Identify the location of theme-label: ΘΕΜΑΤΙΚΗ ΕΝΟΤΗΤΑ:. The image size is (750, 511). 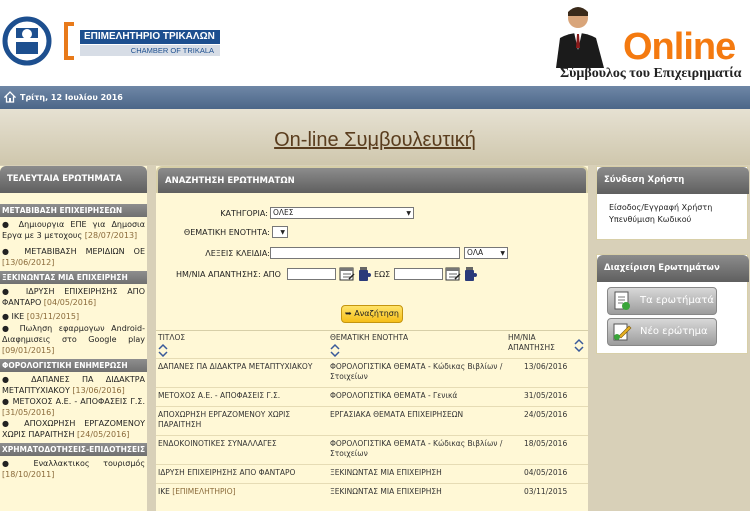
(226, 232).